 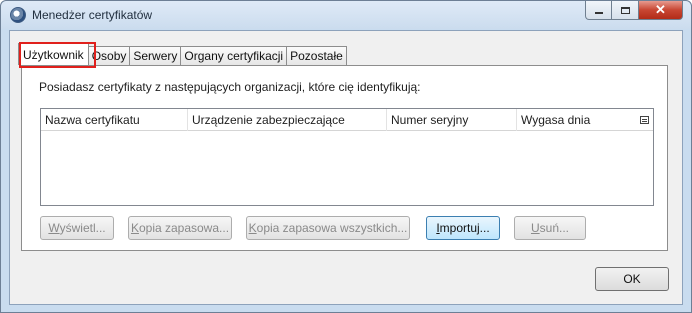 I want to click on ok-button: OK, so click(x=632, y=279).